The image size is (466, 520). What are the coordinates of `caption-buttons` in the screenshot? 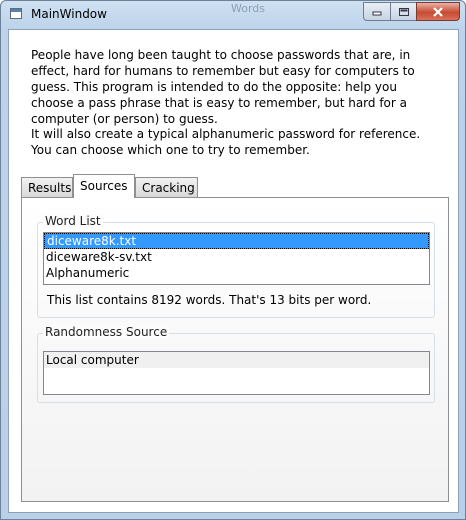 It's located at (411, 11).